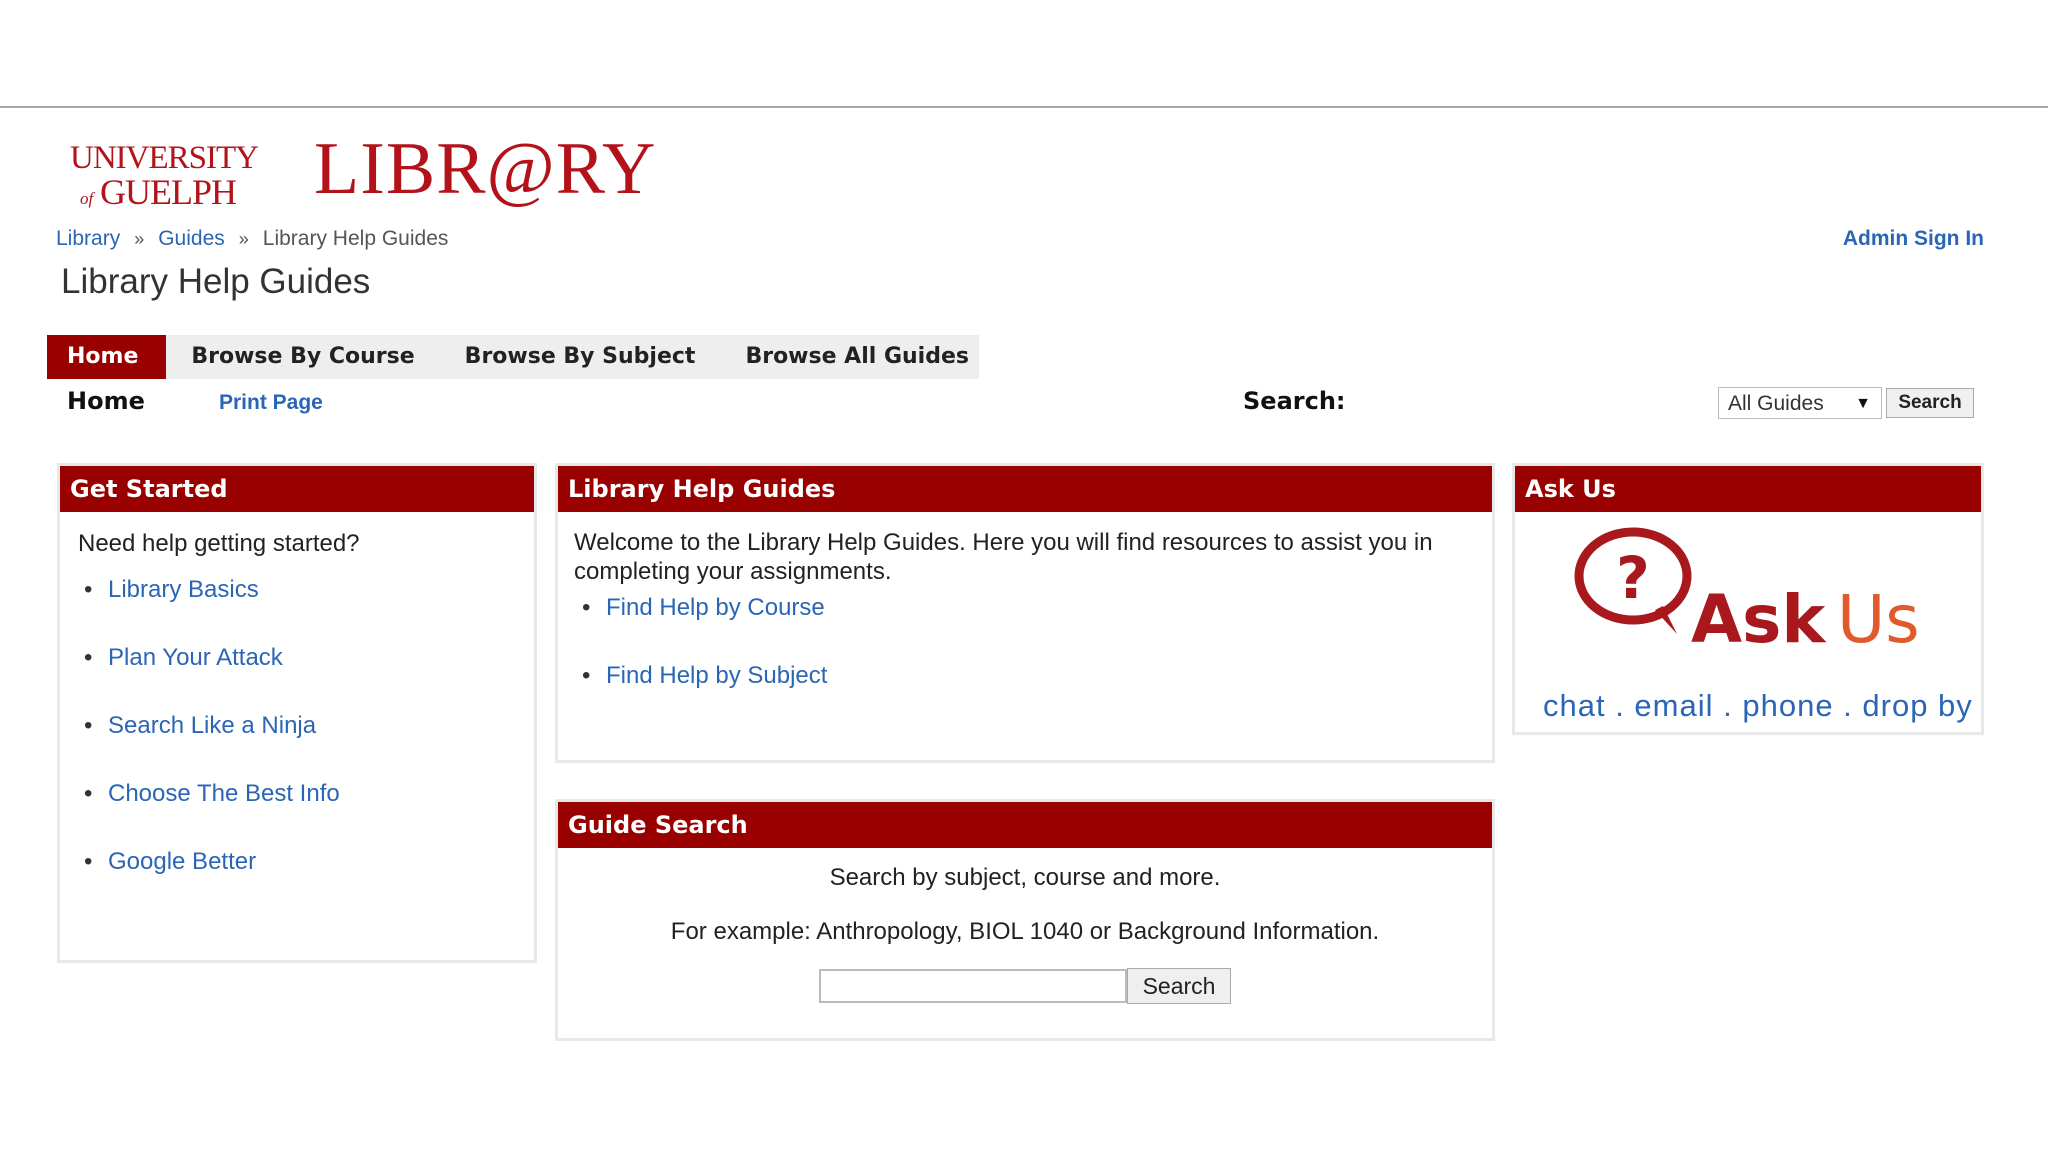 This screenshot has width=2048, height=1152. What do you see at coordinates (1025, 877) in the screenshot?
I see `guide-search-line1: Search by subject, course and more.` at bounding box center [1025, 877].